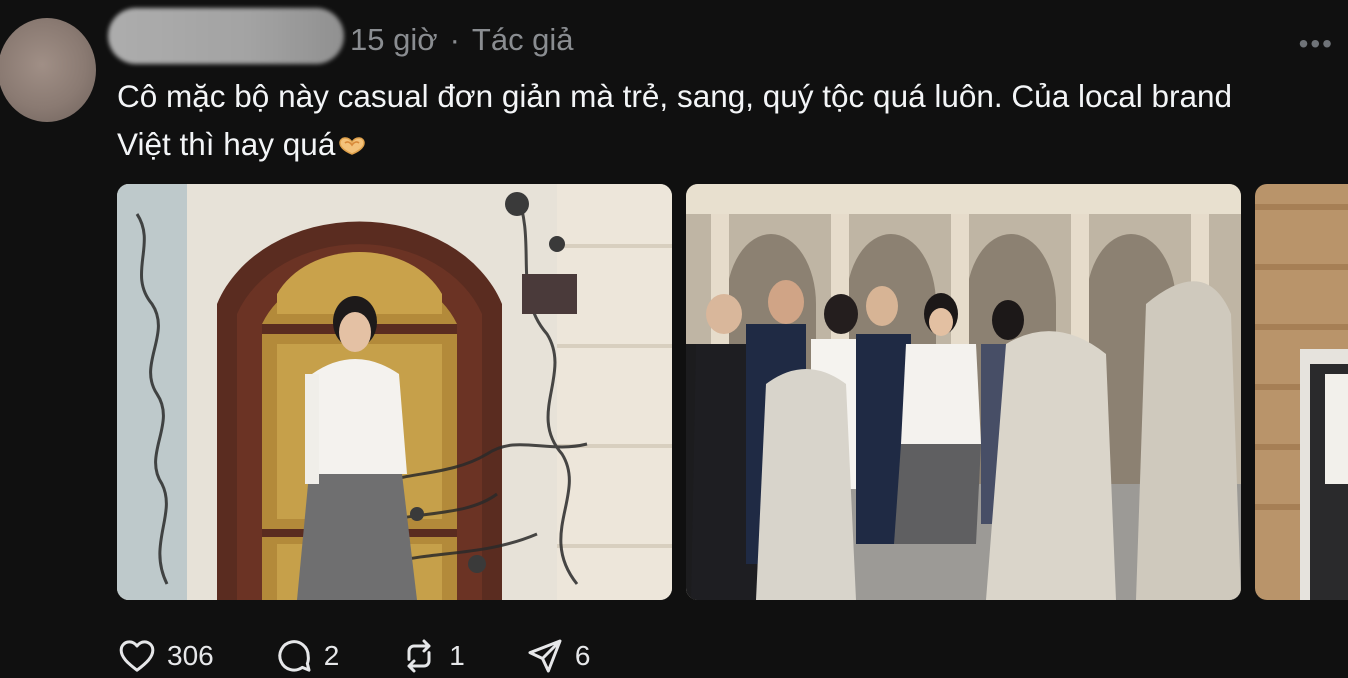 The width and height of the screenshot is (1348, 678). What do you see at coordinates (419, 656) in the screenshot?
I see `repost-icon` at bounding box center [419, 656].